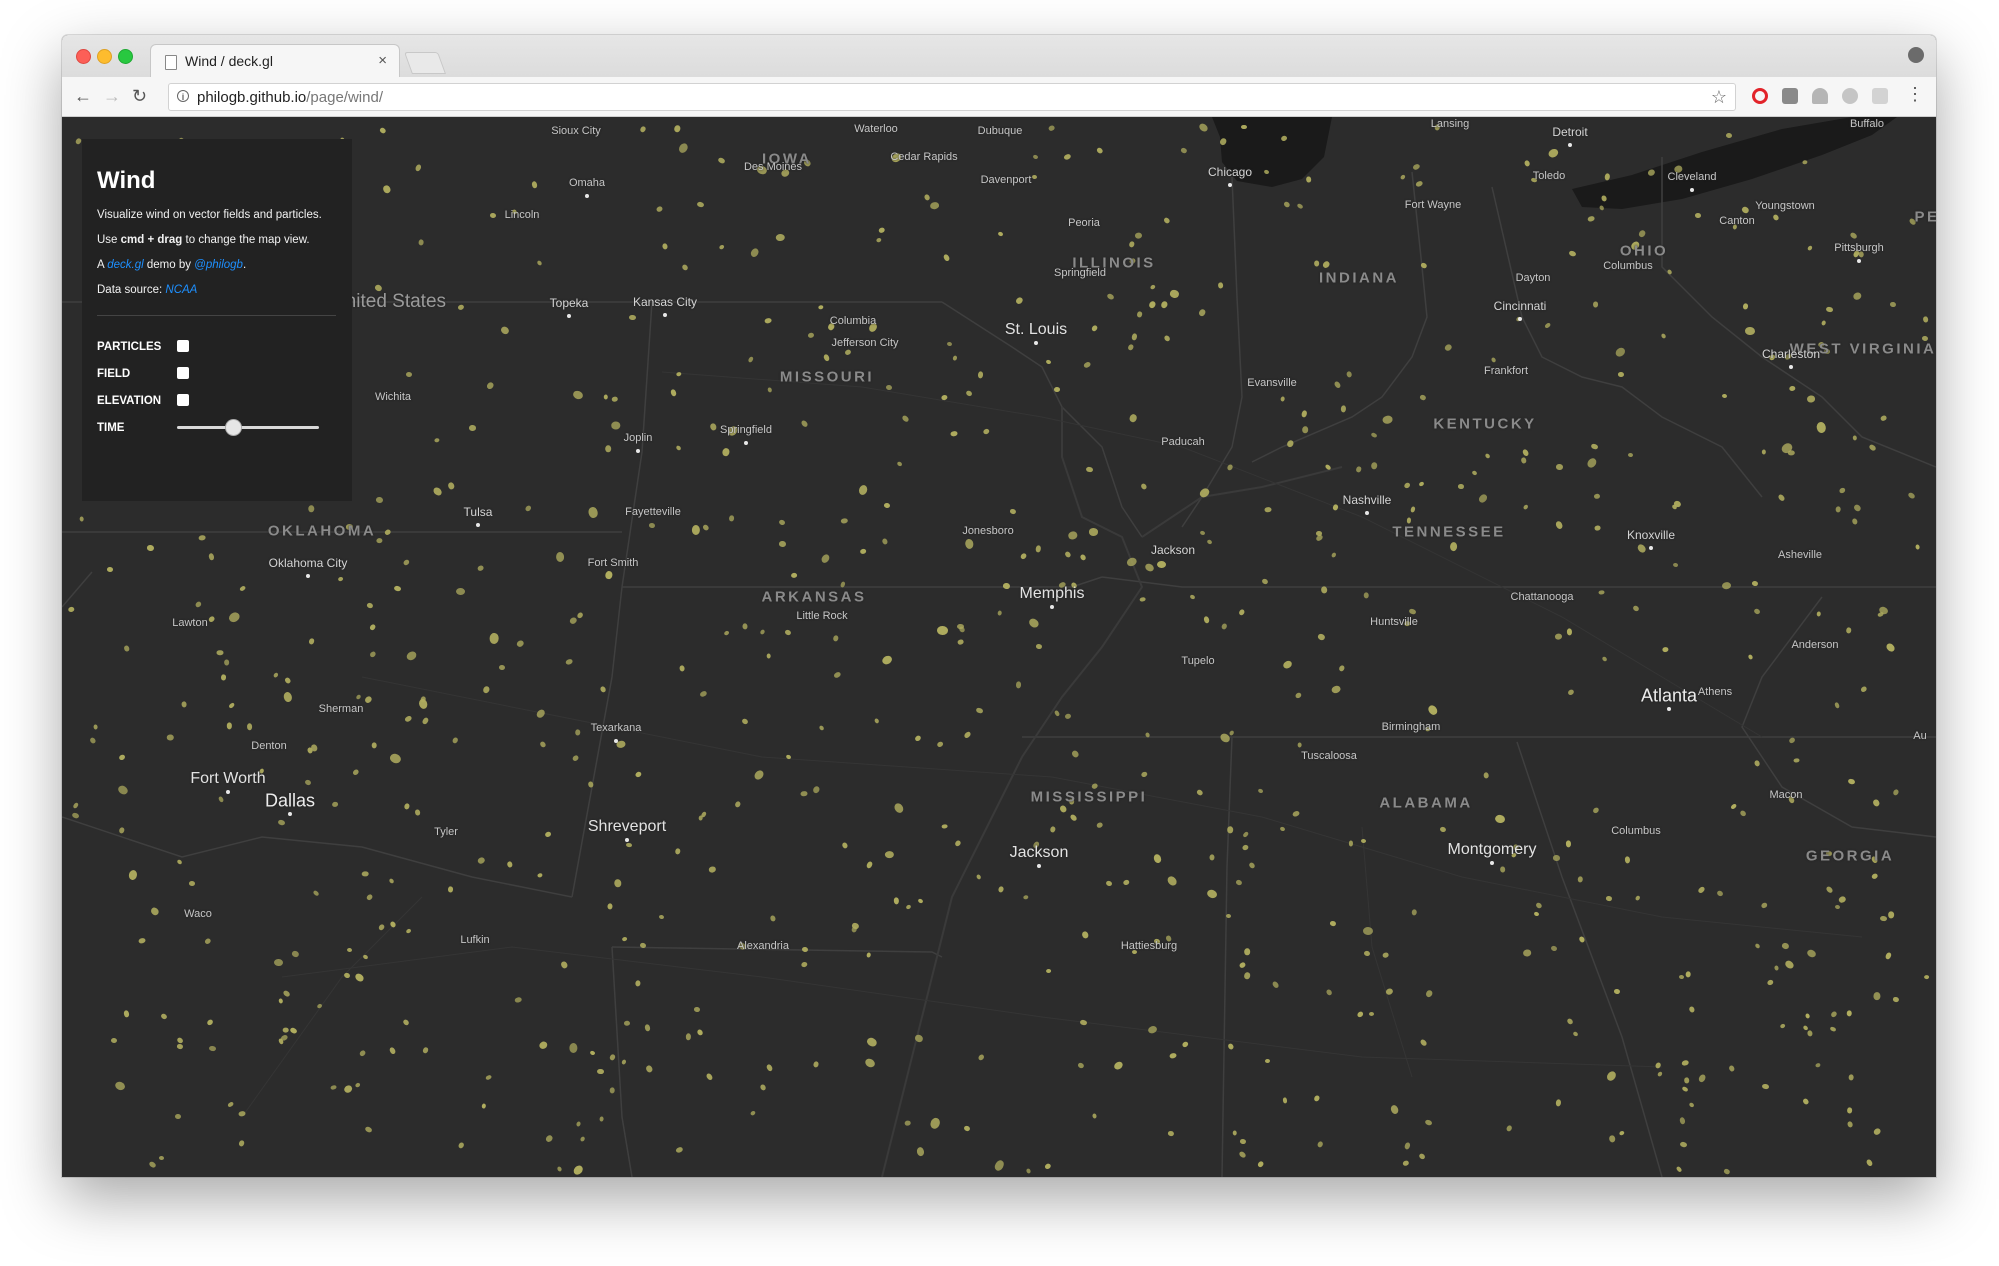  What do you see at coordinates (569, 303) in the screenshot?
I see `city-label: Topeka` at bounding box center [569, 303].